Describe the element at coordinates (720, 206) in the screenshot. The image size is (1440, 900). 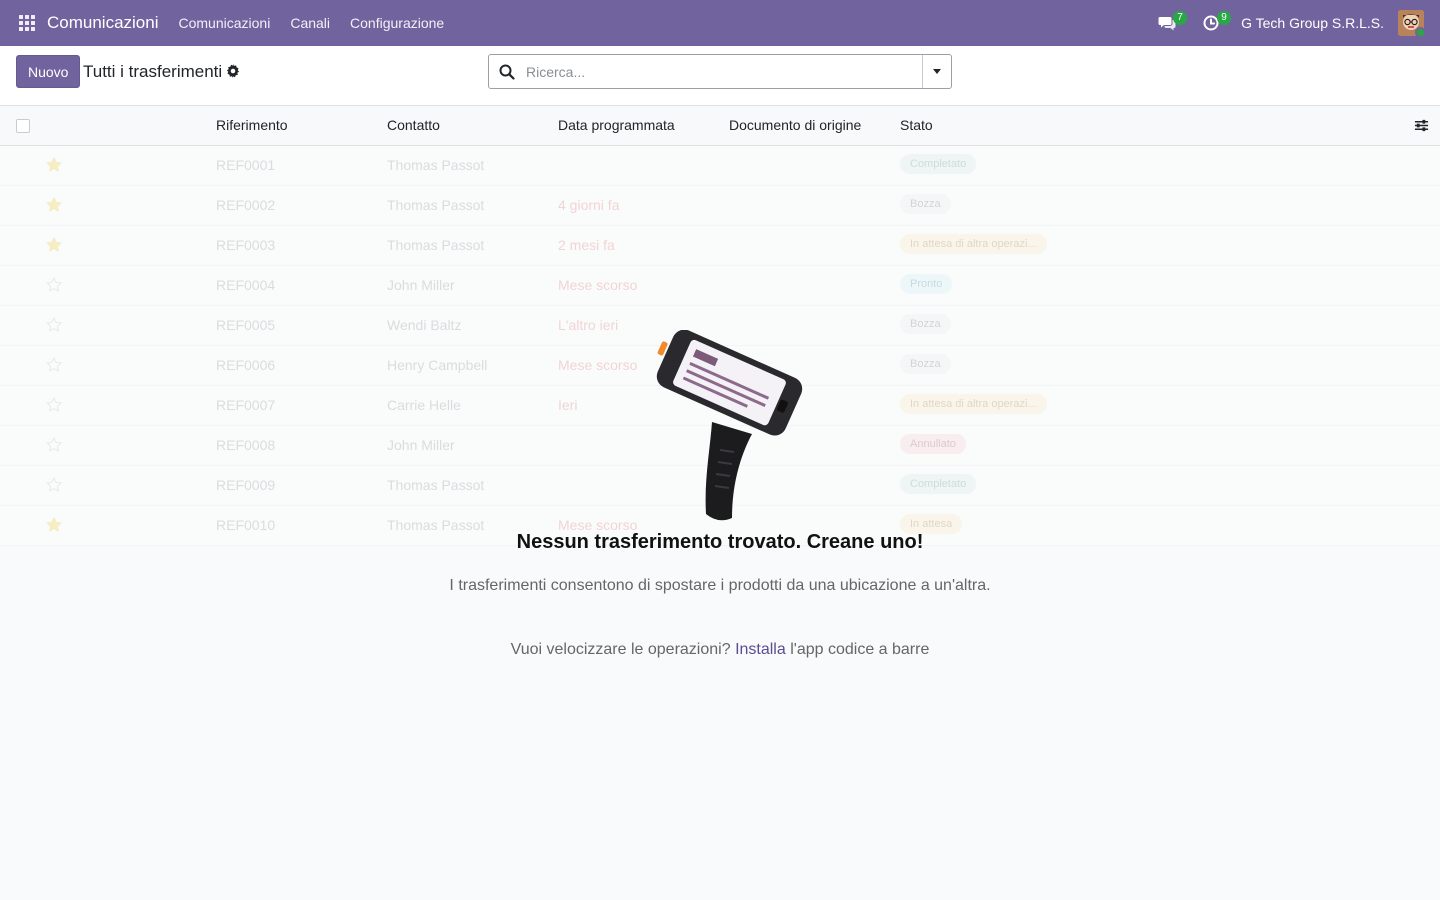
I see `table-row: REF0002 Thomas Passot 4 giorni fa Bozza` at that location.